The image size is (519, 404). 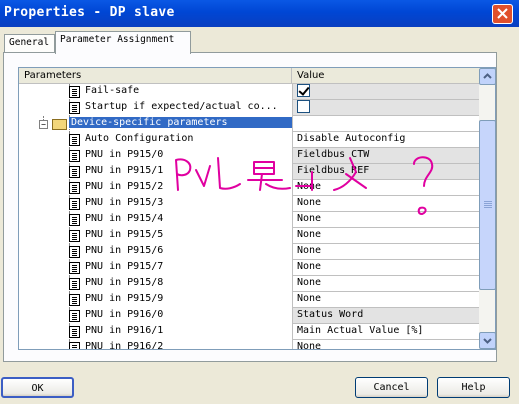 What do you see at coordinates (487, 205) in the screenshot?
I see `scroll-thumb` at bounding box center [487, 205].